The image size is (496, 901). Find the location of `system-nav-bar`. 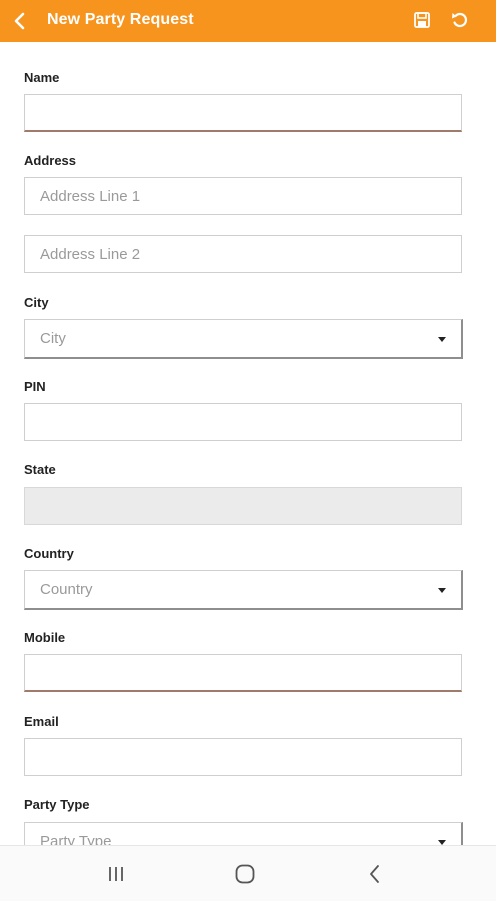

system-nav-bar is located at coordinates (248, 873).